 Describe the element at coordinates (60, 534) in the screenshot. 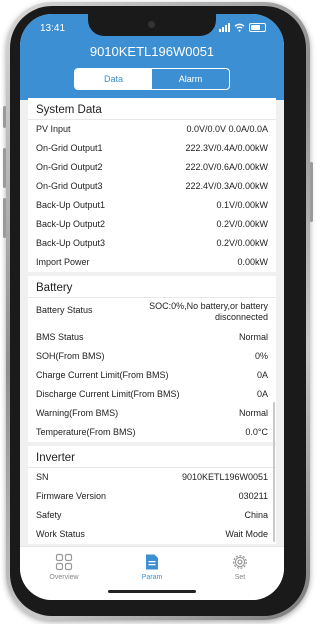

I see `row-label: Work Status` at that location.